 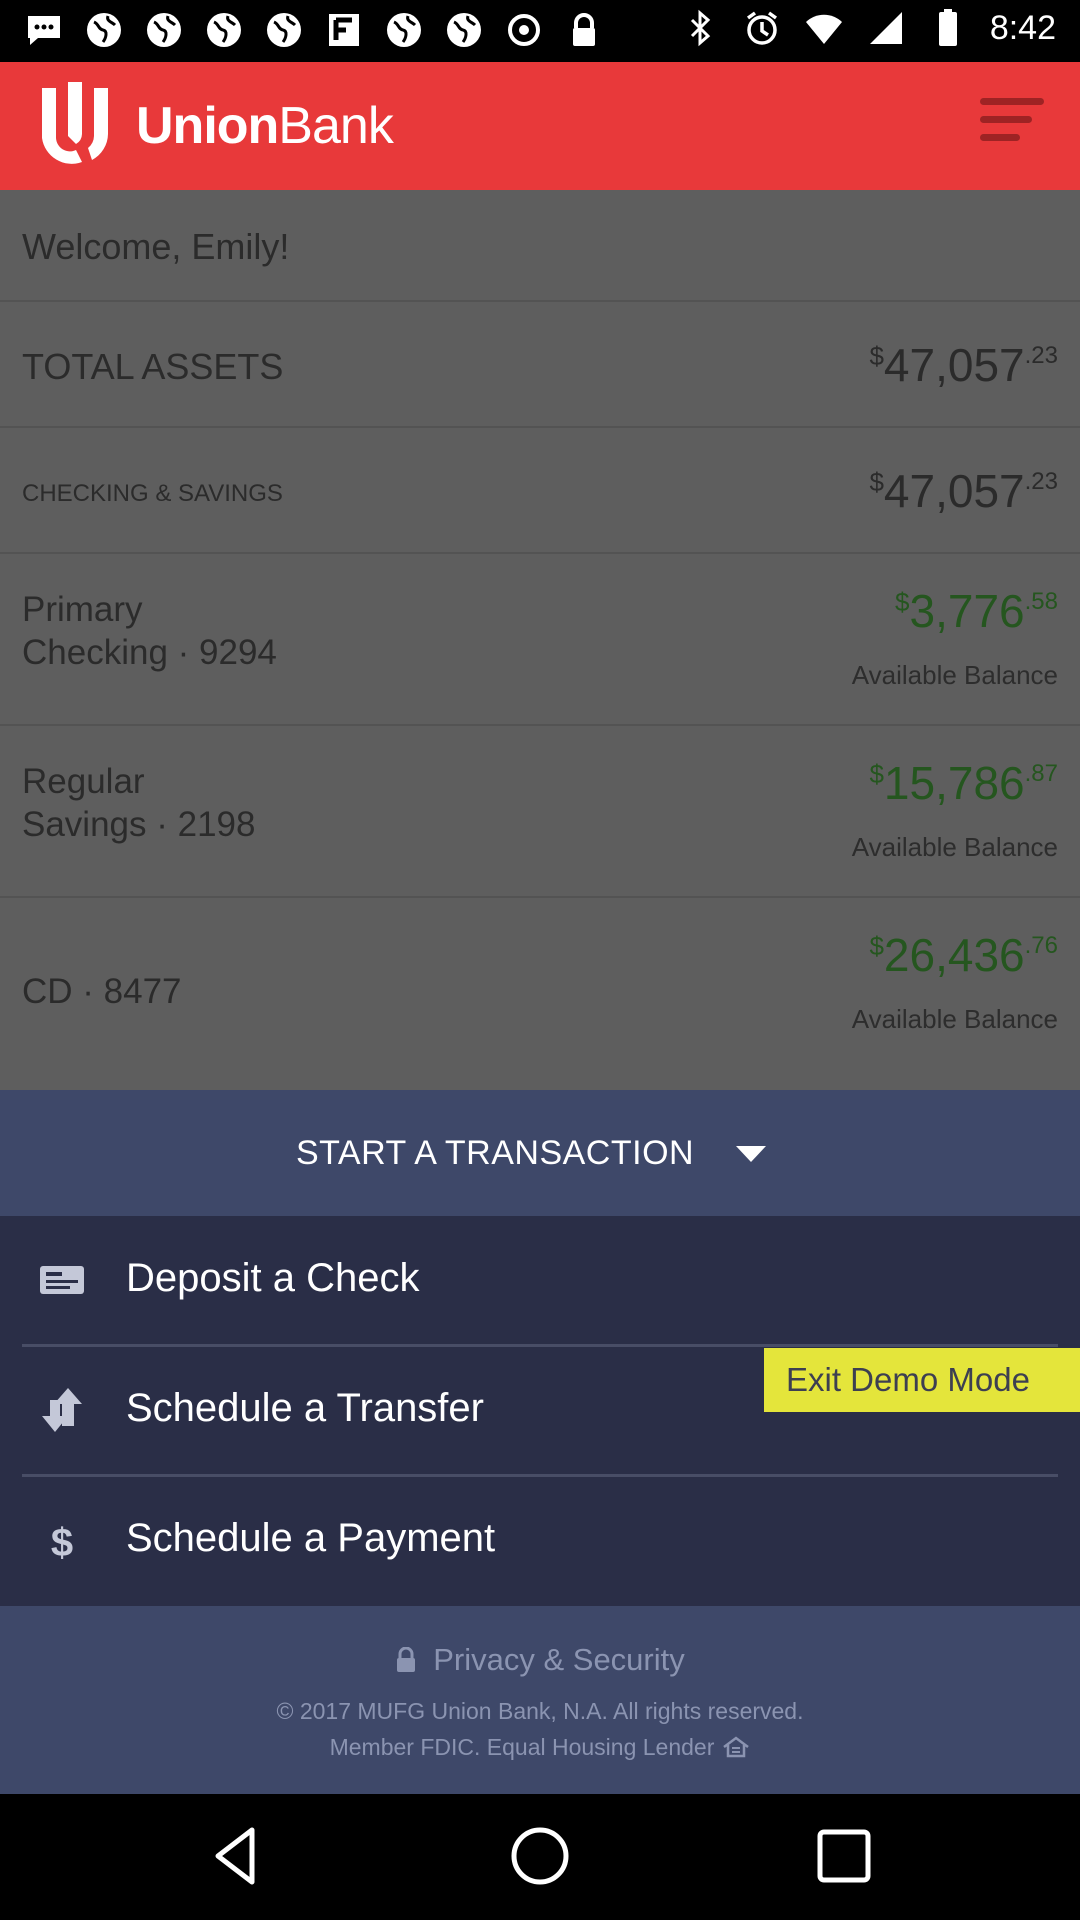 What do you see at coordinates (540, 984) in the screenshot?
I see `account-row-cd: CD · 8477 $26,436.76 Available Balance` at bounding box center [540, 984].